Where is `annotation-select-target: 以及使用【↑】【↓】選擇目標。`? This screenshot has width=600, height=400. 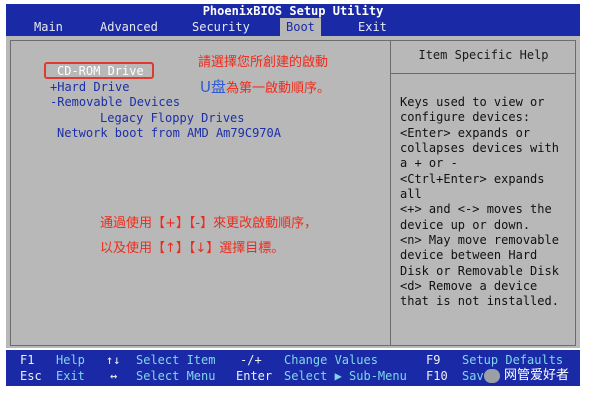 annotation-select-target: 以及使用【↑】【↓】選擇目標。 is located at coordinates (192, 248).